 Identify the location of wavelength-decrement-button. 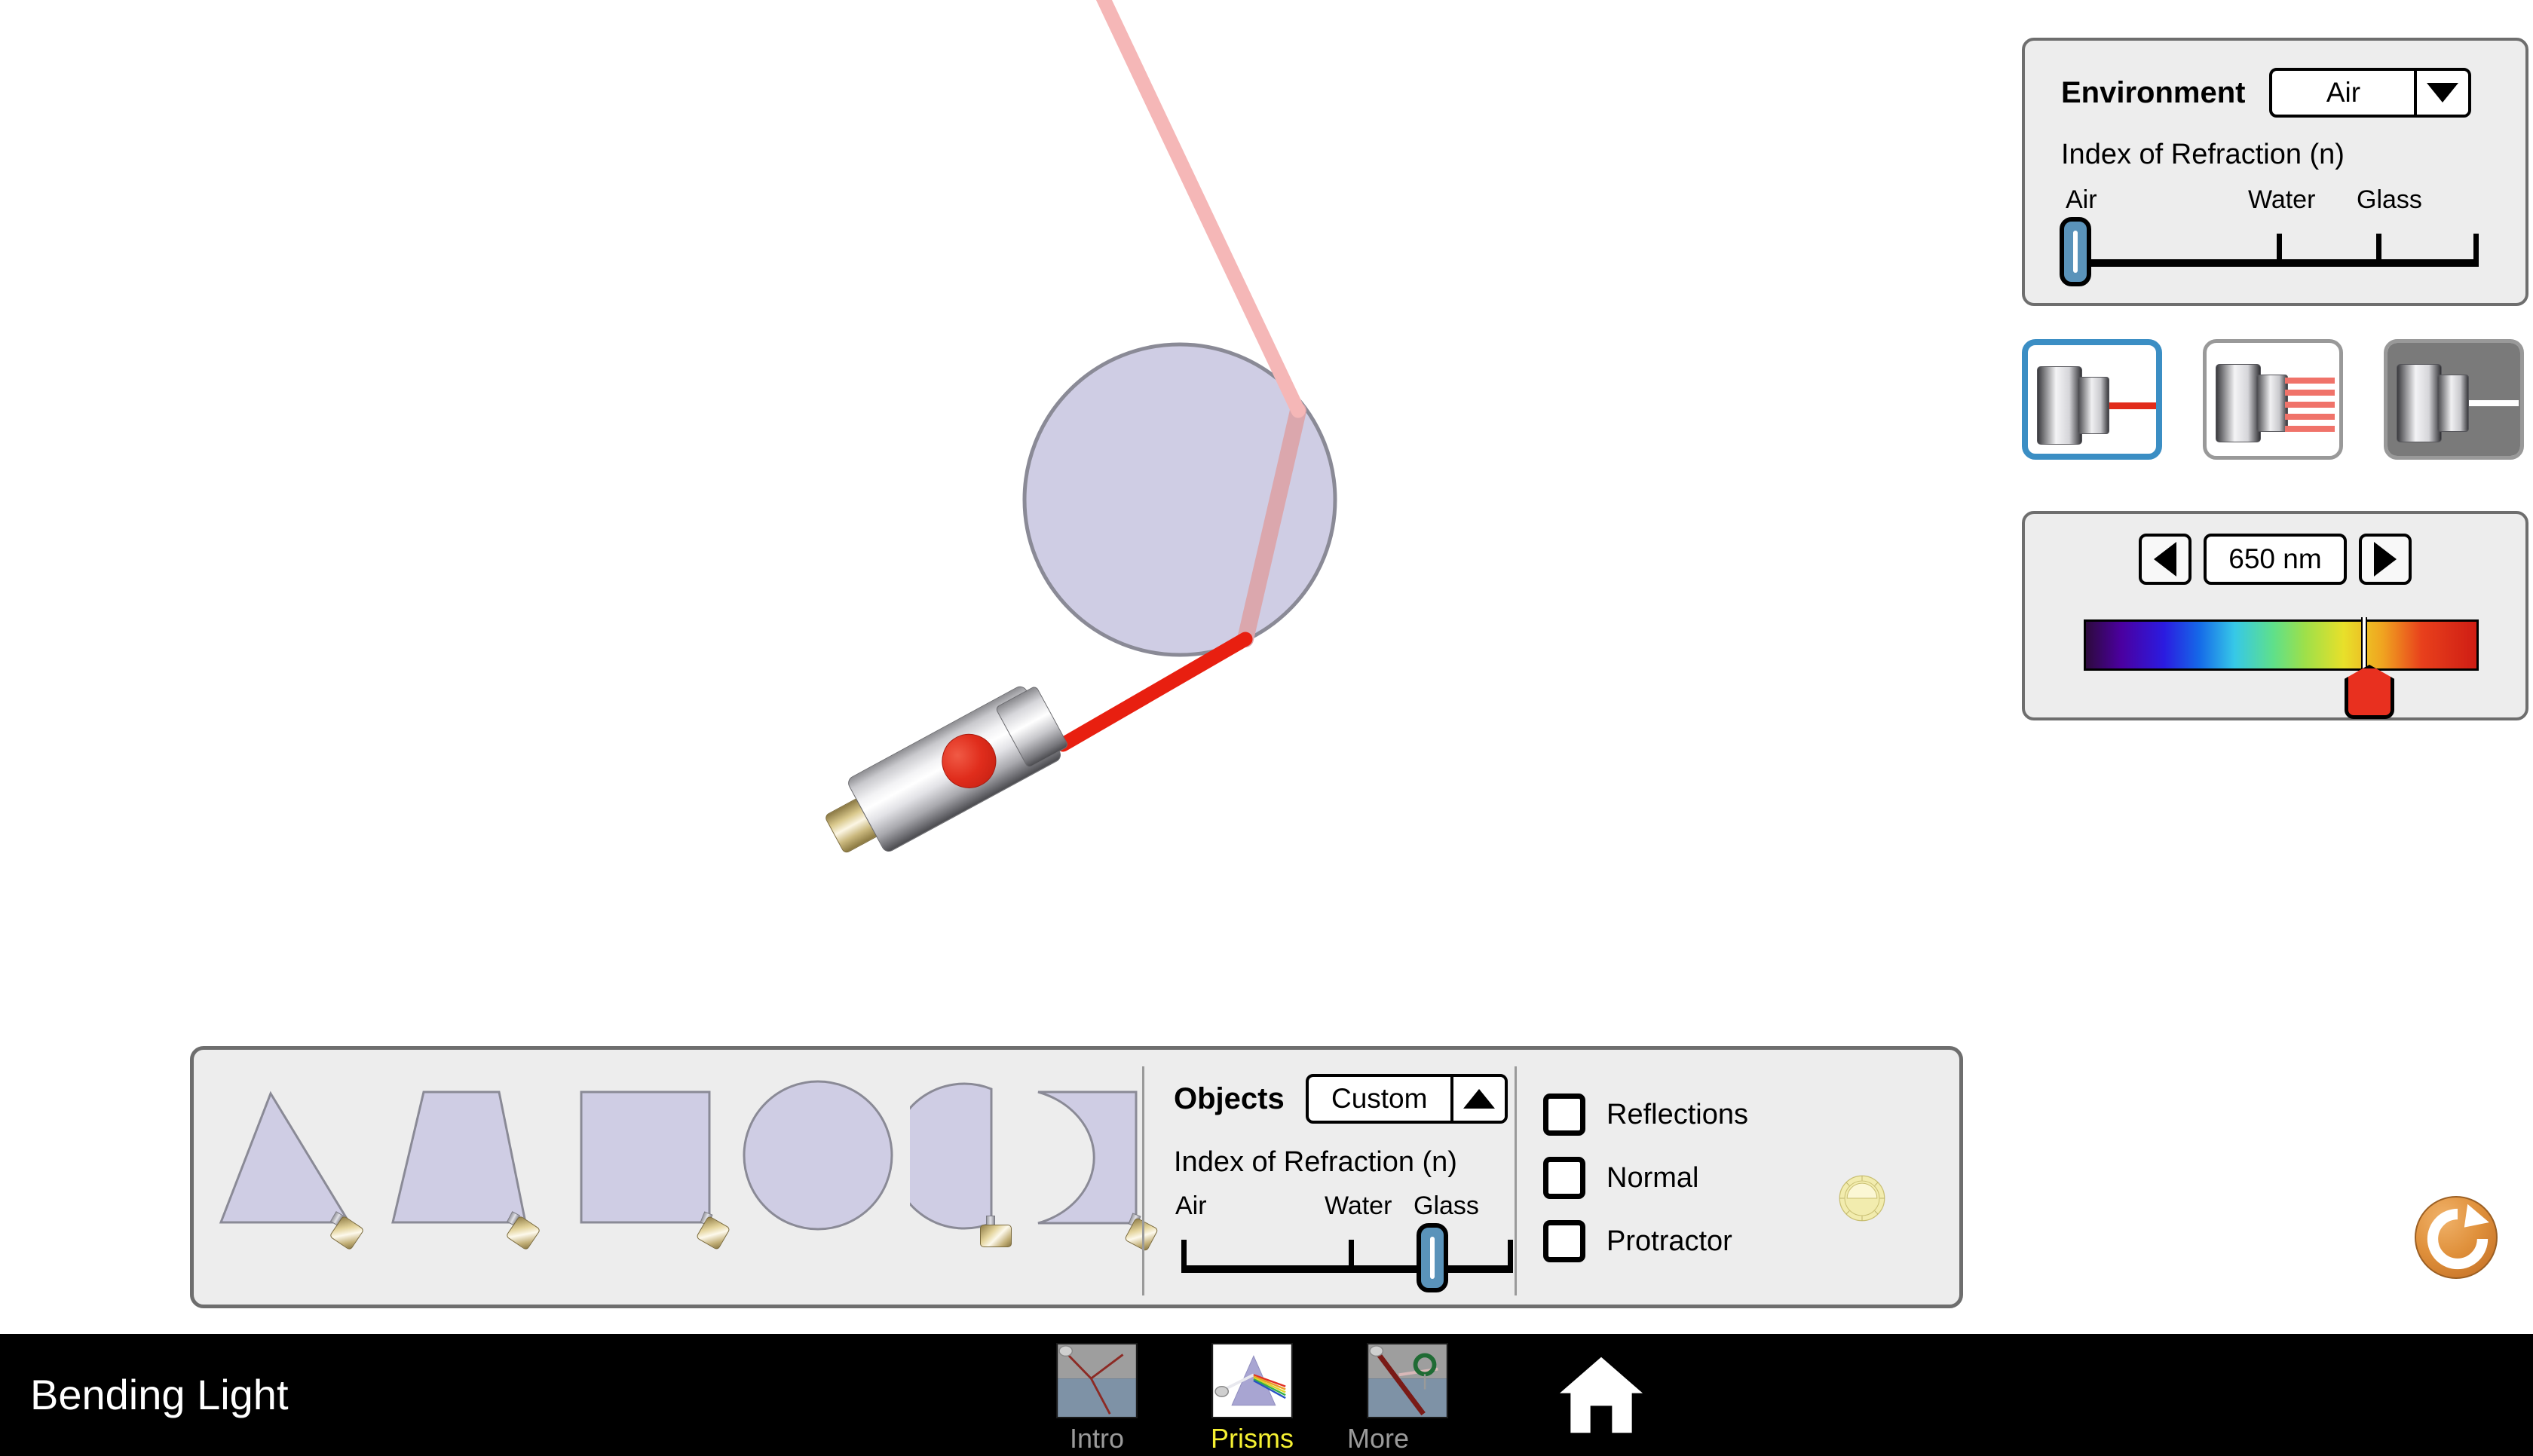
(2165, 559).